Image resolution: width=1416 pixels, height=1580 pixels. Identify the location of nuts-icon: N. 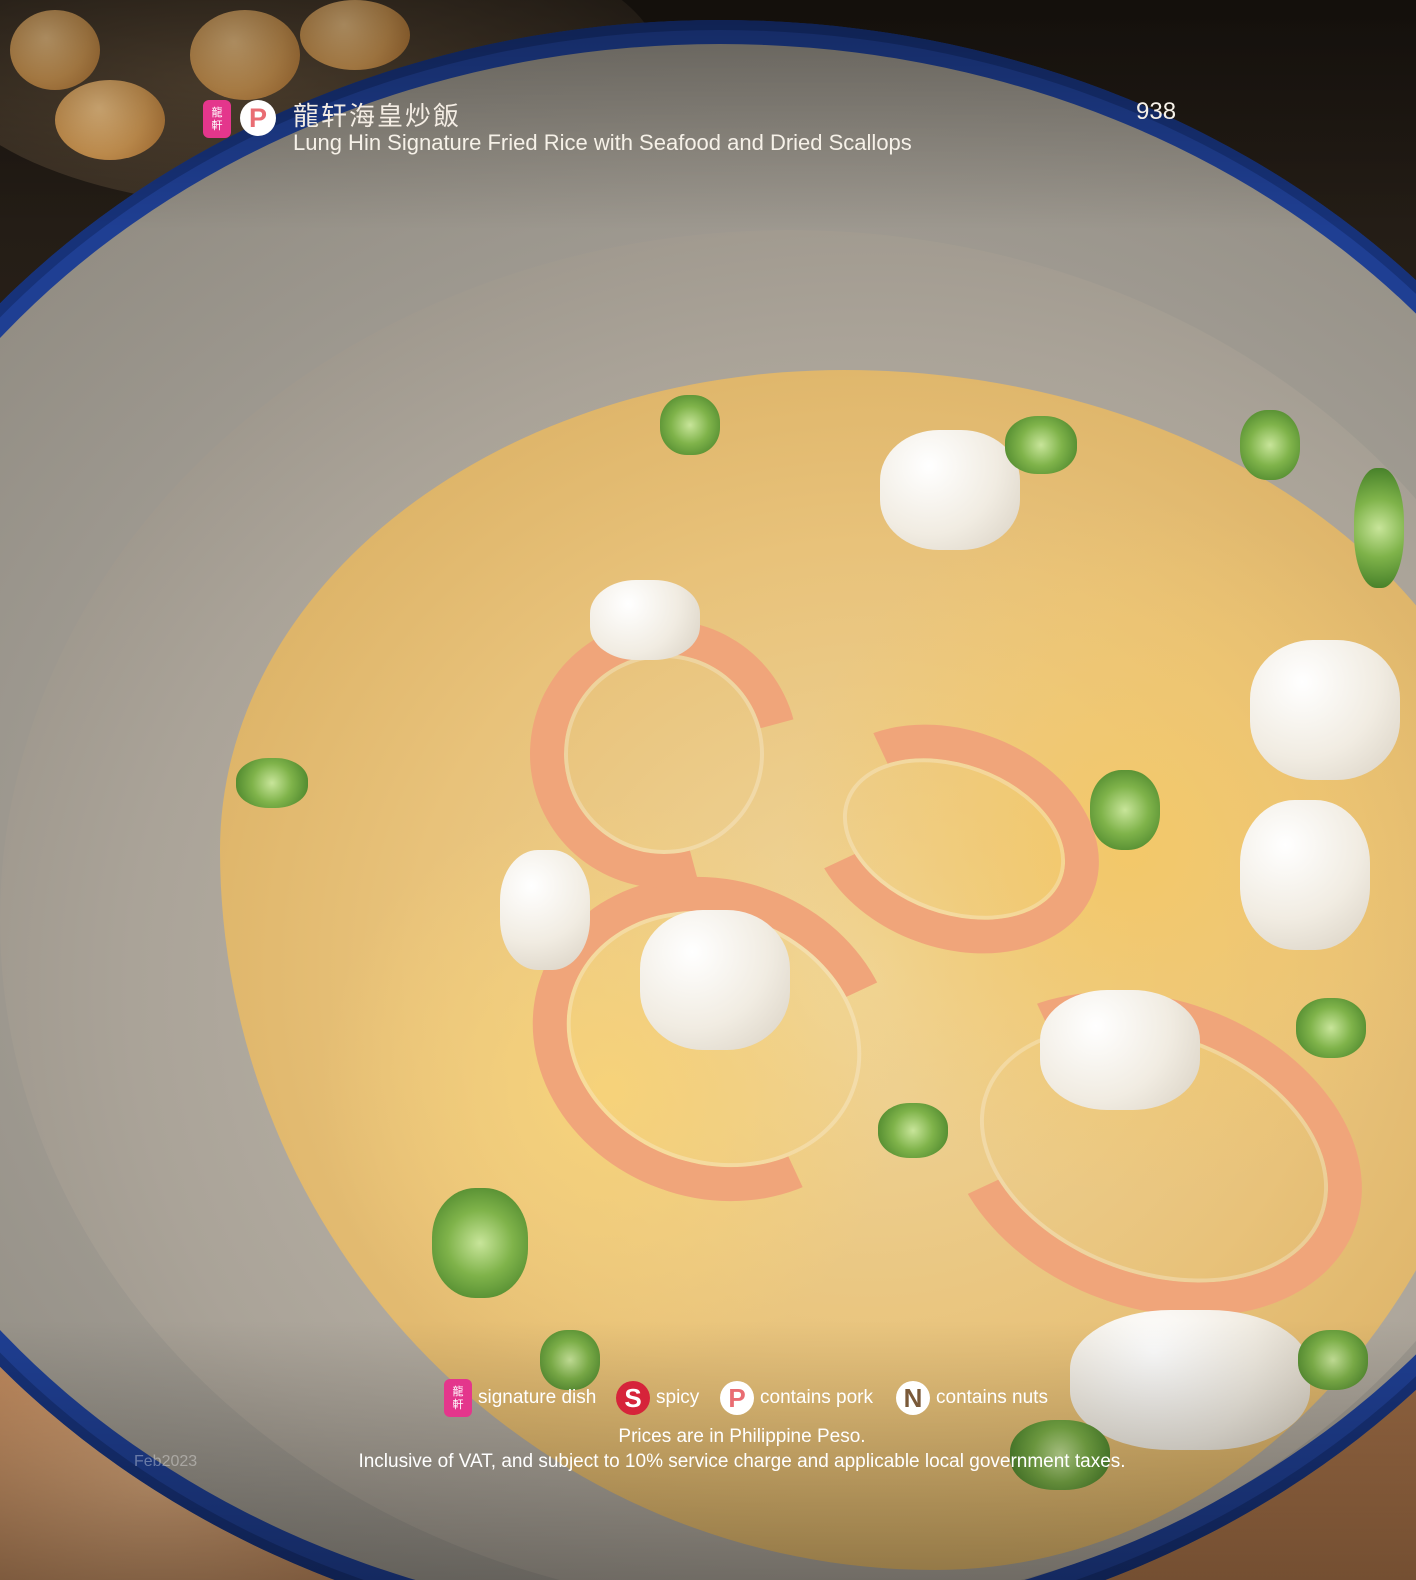
(913, 1398).